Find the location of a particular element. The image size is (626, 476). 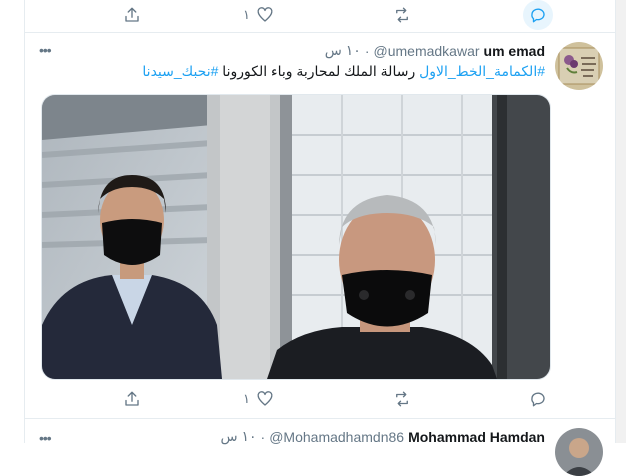

next-tweet-header: ١٠ س · @Mohamadhamdn86 Mohammad Hamdan is located at coordinates (383, 436).